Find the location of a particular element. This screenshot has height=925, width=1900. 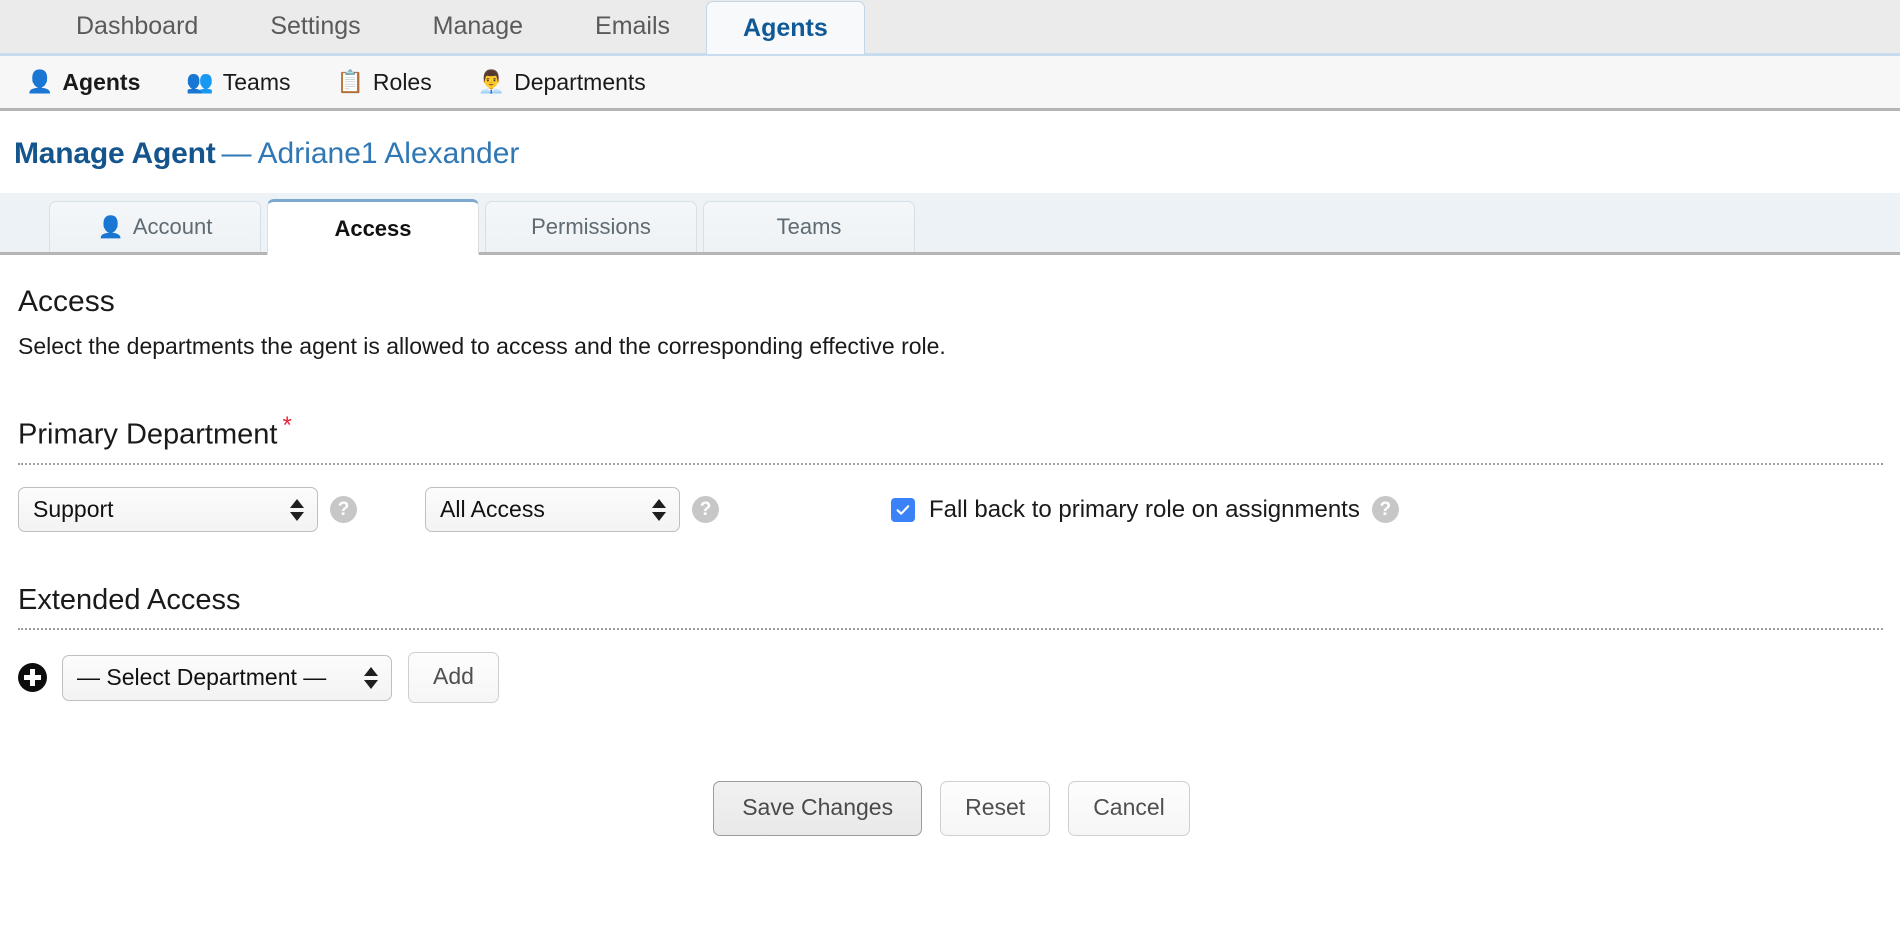

tab-access-label: Access is located at coordinates (373, 228).